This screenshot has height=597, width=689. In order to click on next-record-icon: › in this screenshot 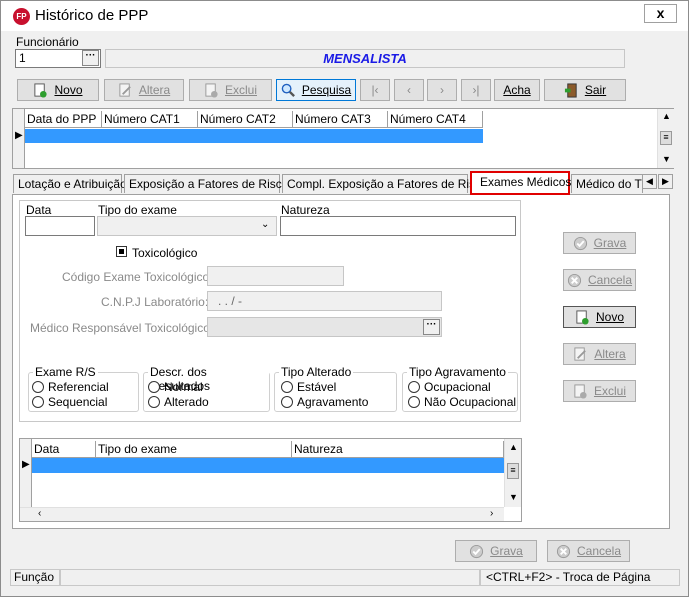, I will do `click(442, 90)`.